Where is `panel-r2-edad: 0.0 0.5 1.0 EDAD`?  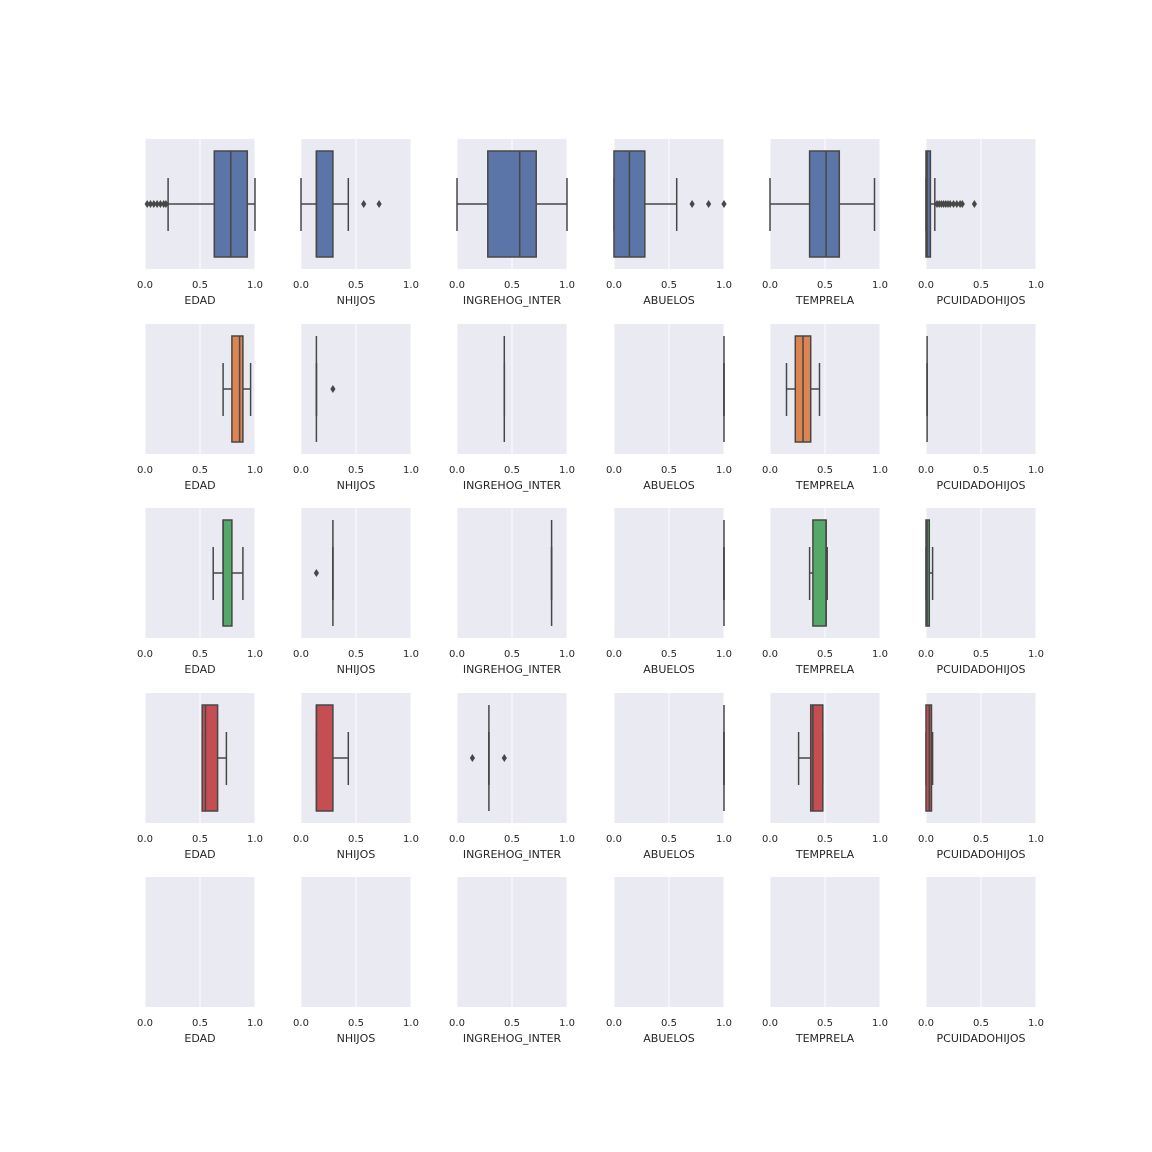 panel-r2-edad: 0.0 0.5 1.0 EDAD is located at coordinates (200, 408).